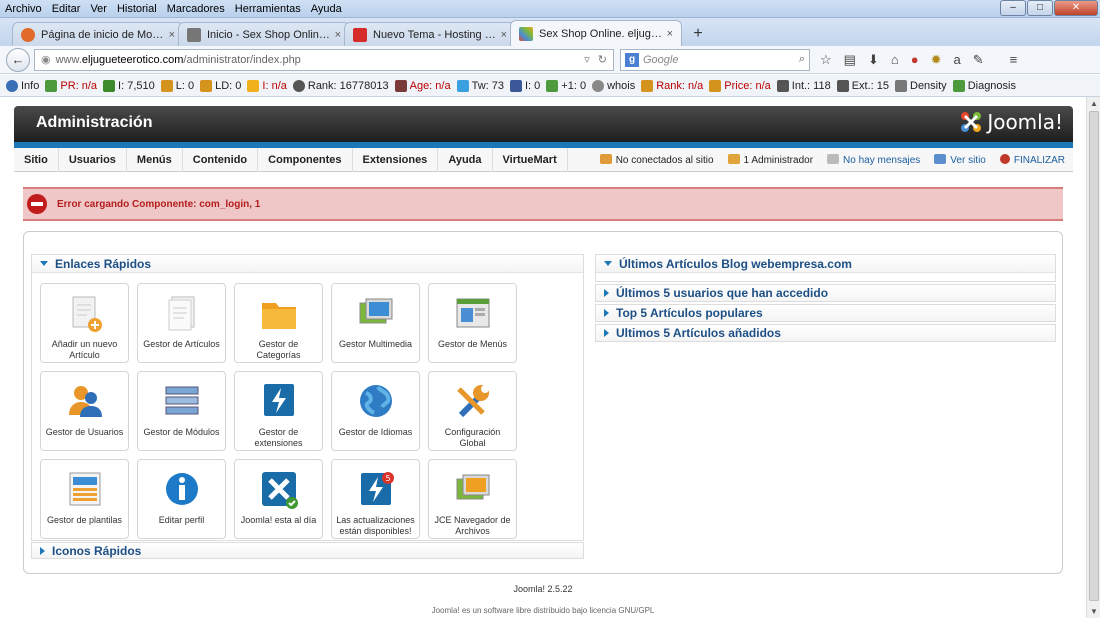  I want to click on amazon-icon: a, so click(956, 59).